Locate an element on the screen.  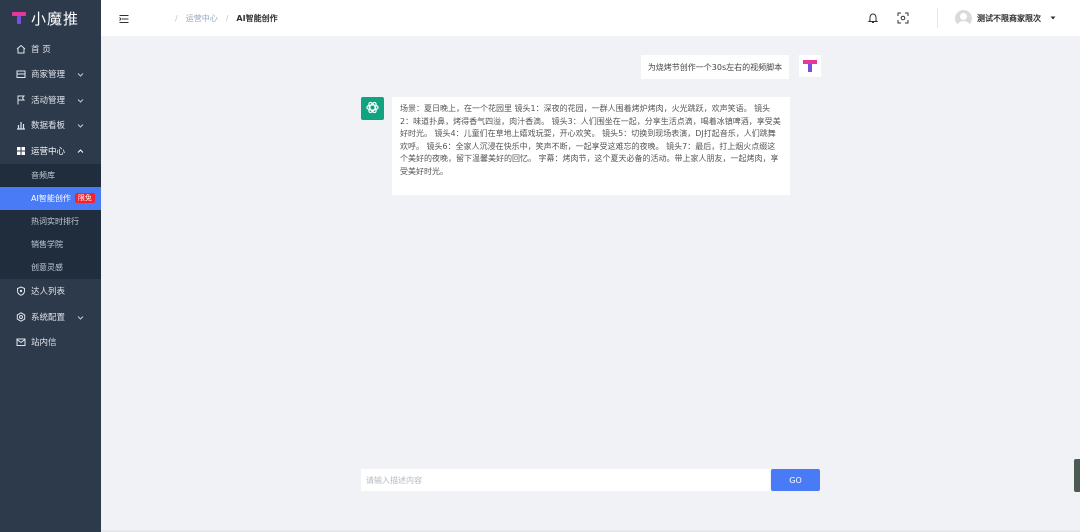
logo: 小魔推 is located at coordinates (50, 18).